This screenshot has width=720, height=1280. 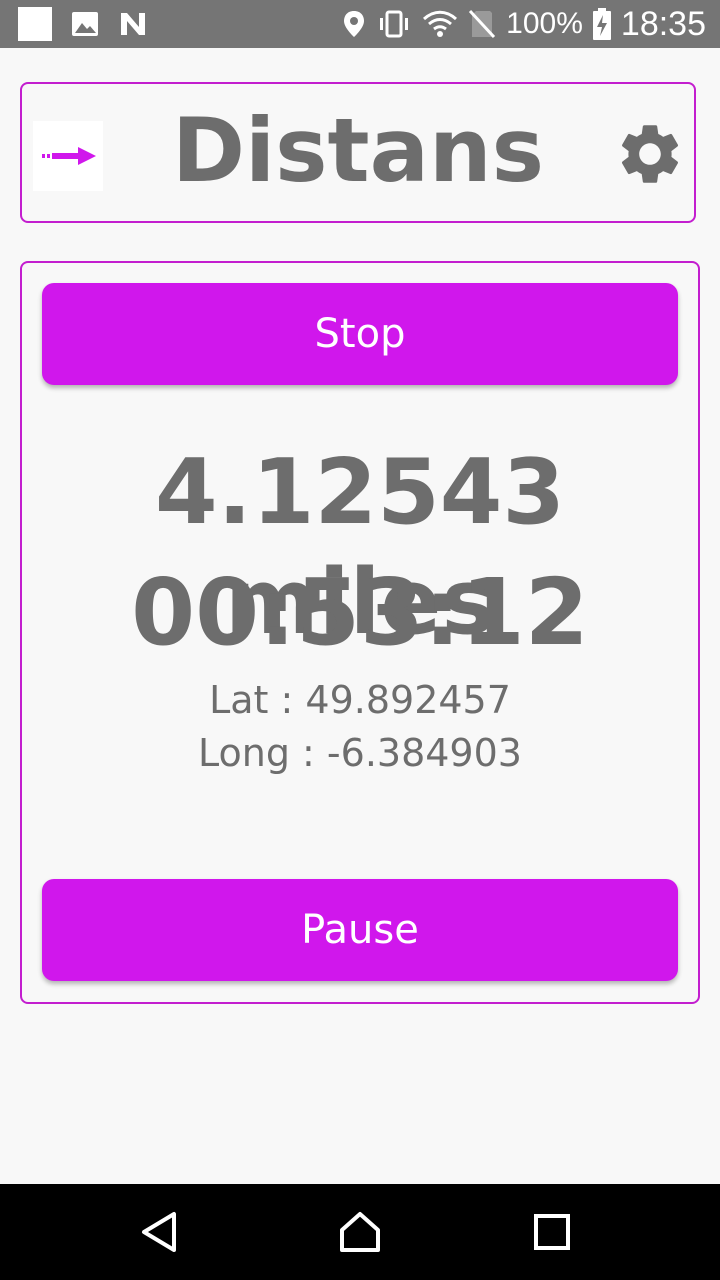 What do you see at coordinates (35, 24) in the screenshot?
I see `square-notification-icon` at bounding box center [35, 24].